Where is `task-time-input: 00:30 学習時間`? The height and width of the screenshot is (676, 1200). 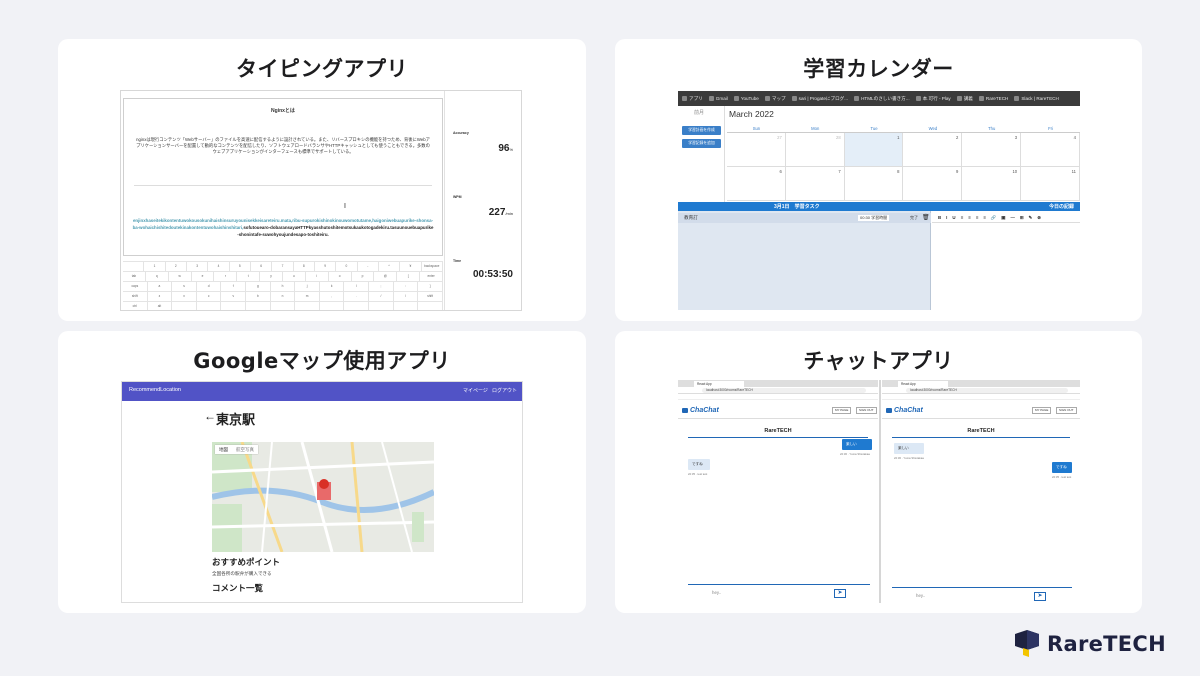
task-time-input: 00:30 学習時間 is located at coordinates (874, 218).